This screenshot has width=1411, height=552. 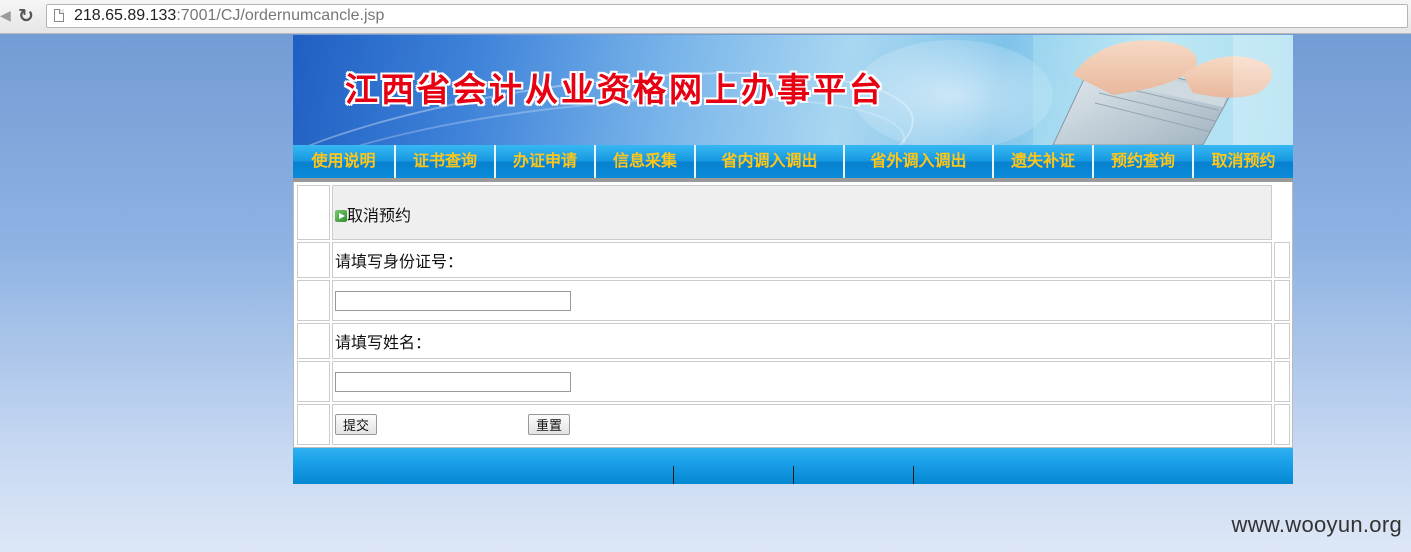 What do you see at coordinates (802, 381) in the screenshot?
I see `name-input-cell` at bounding box center [802, 381].